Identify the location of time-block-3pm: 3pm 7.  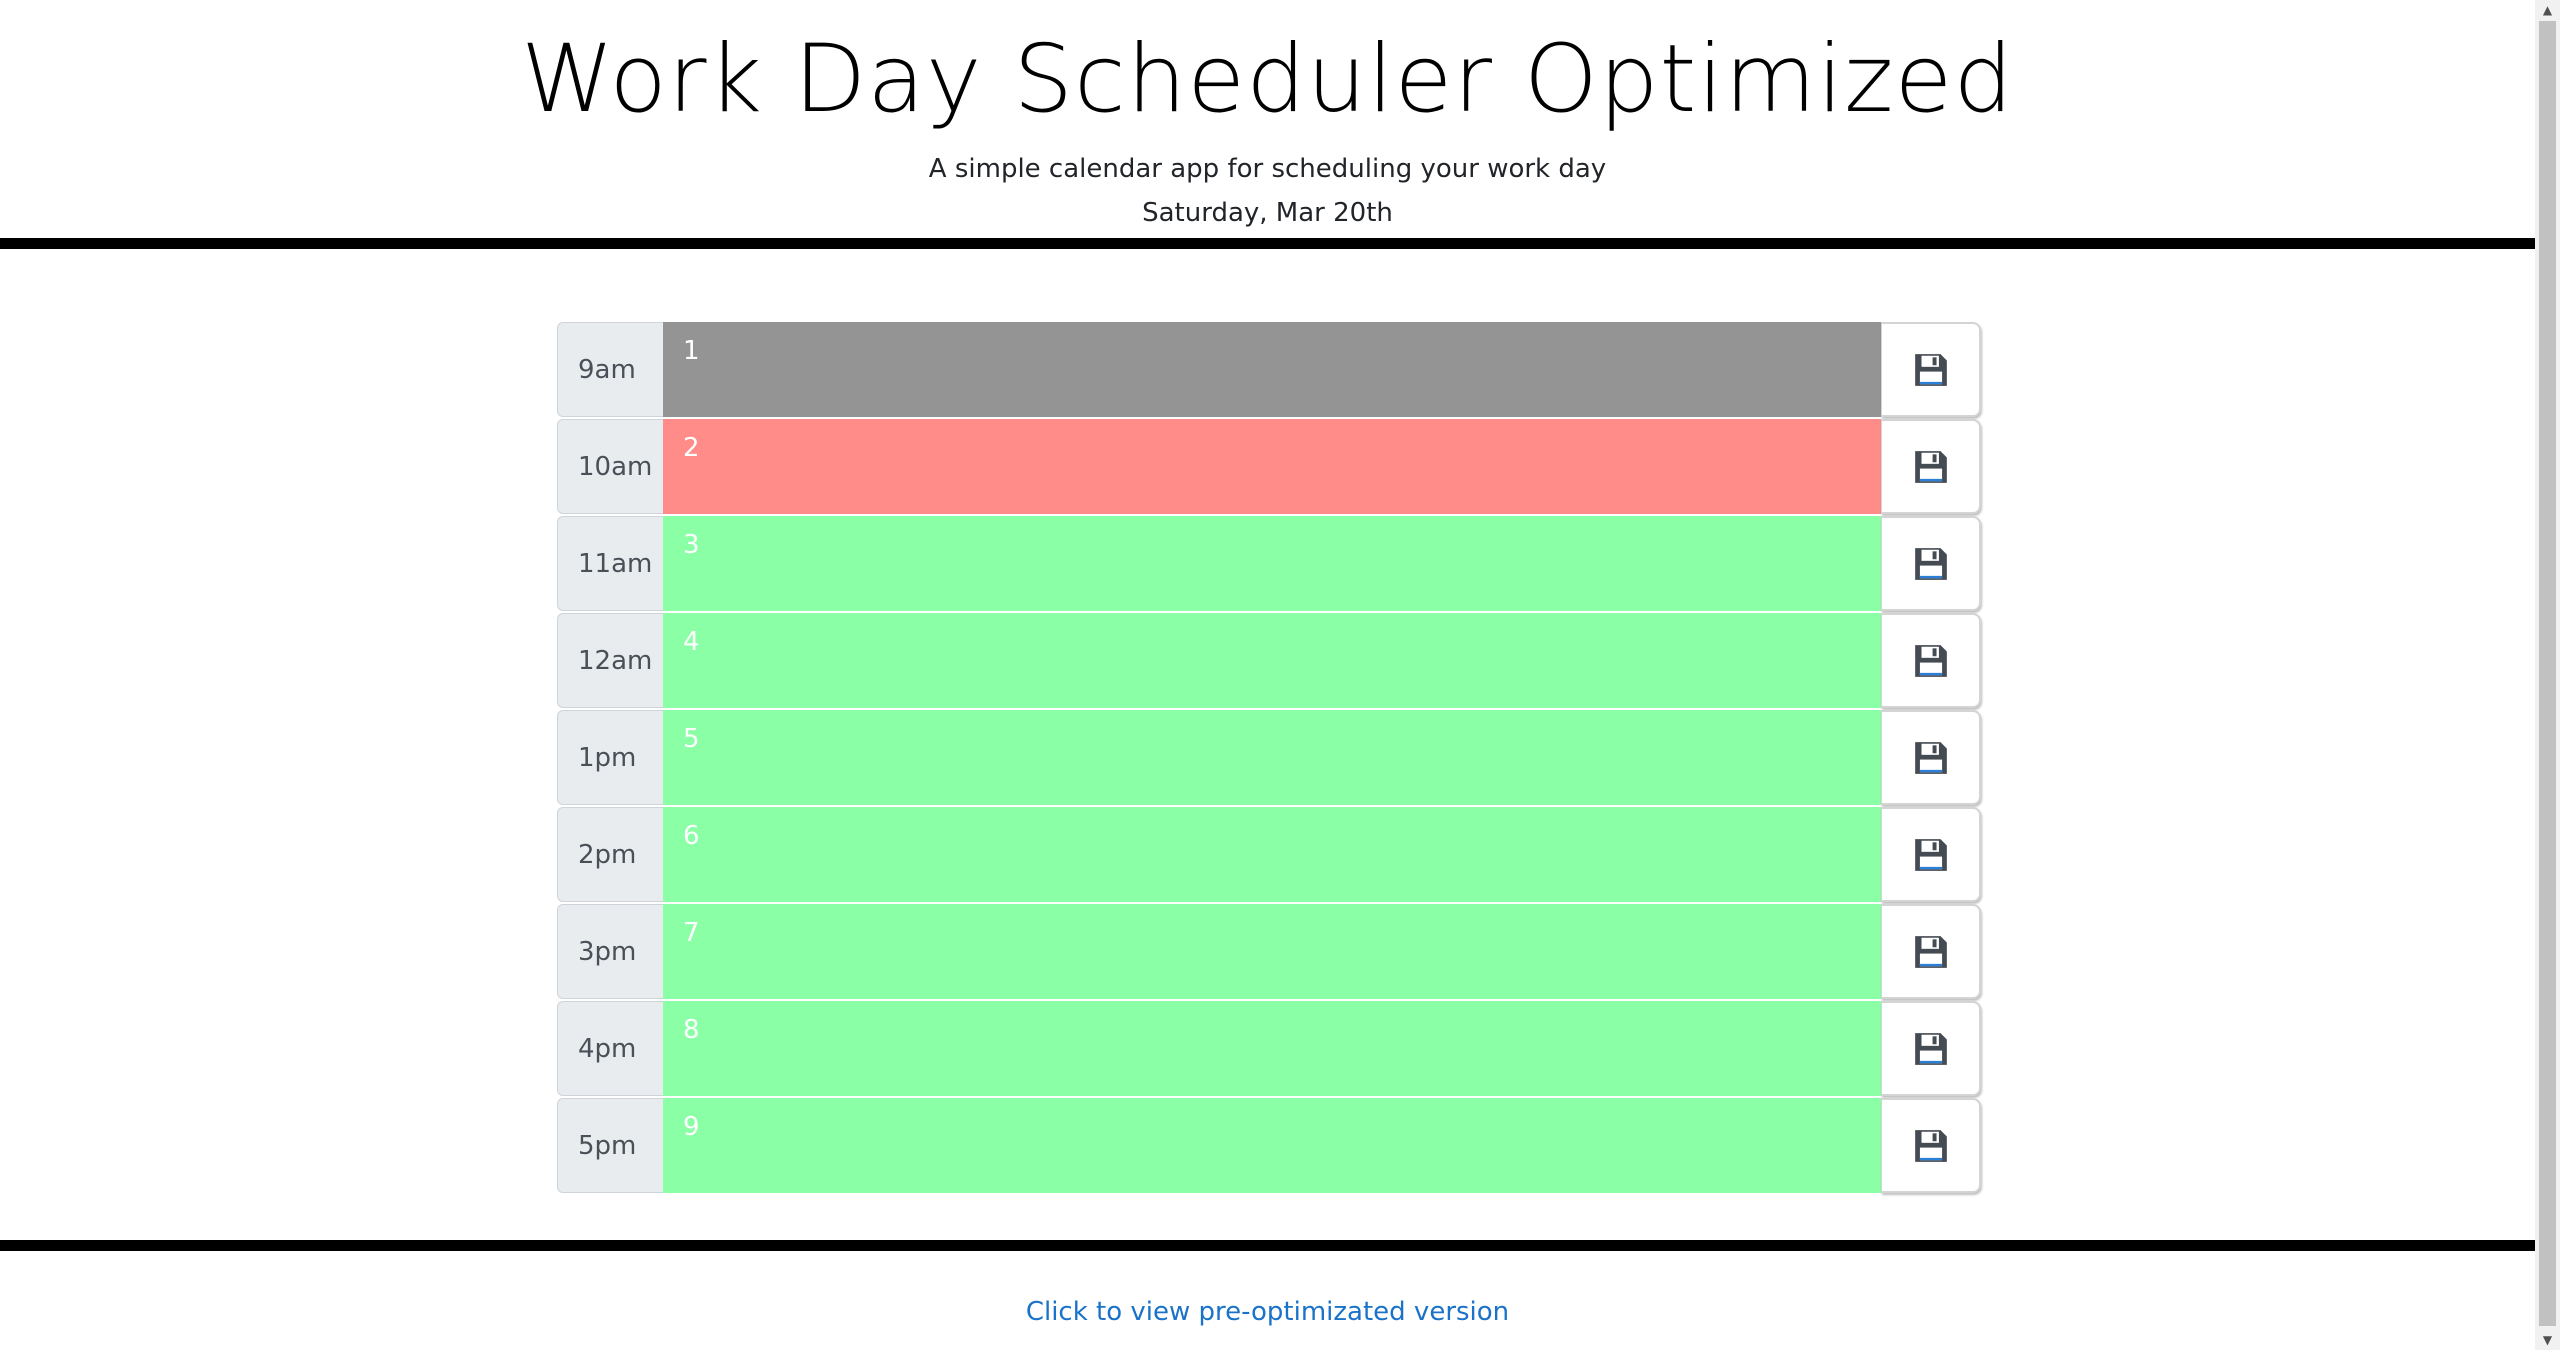
(1269, 951).